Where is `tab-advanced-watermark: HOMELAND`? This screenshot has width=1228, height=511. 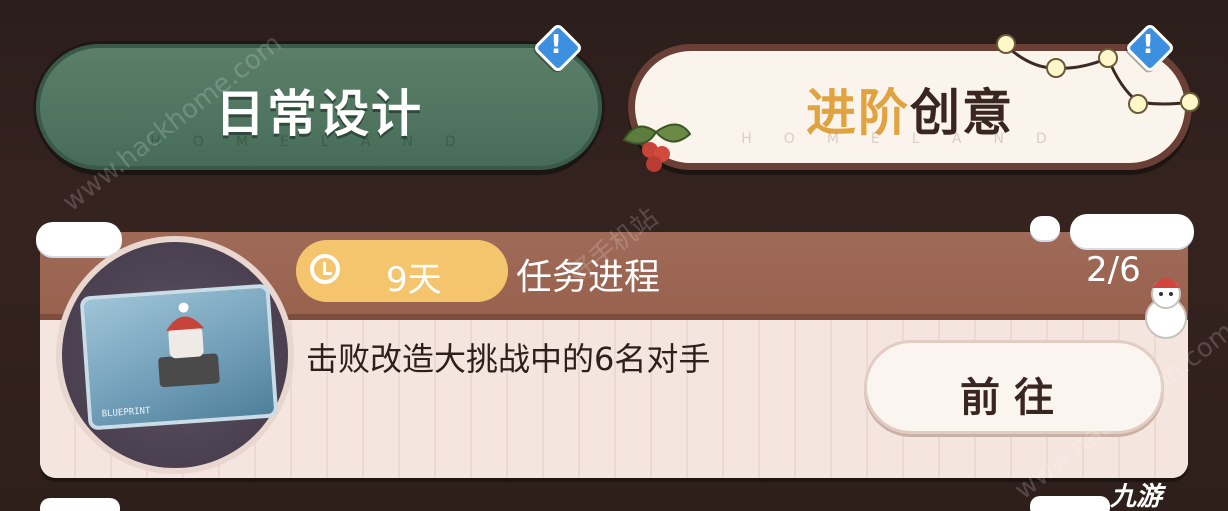
tab-advanced-watermark: HOMELAND is located at coordinates (910, 139).